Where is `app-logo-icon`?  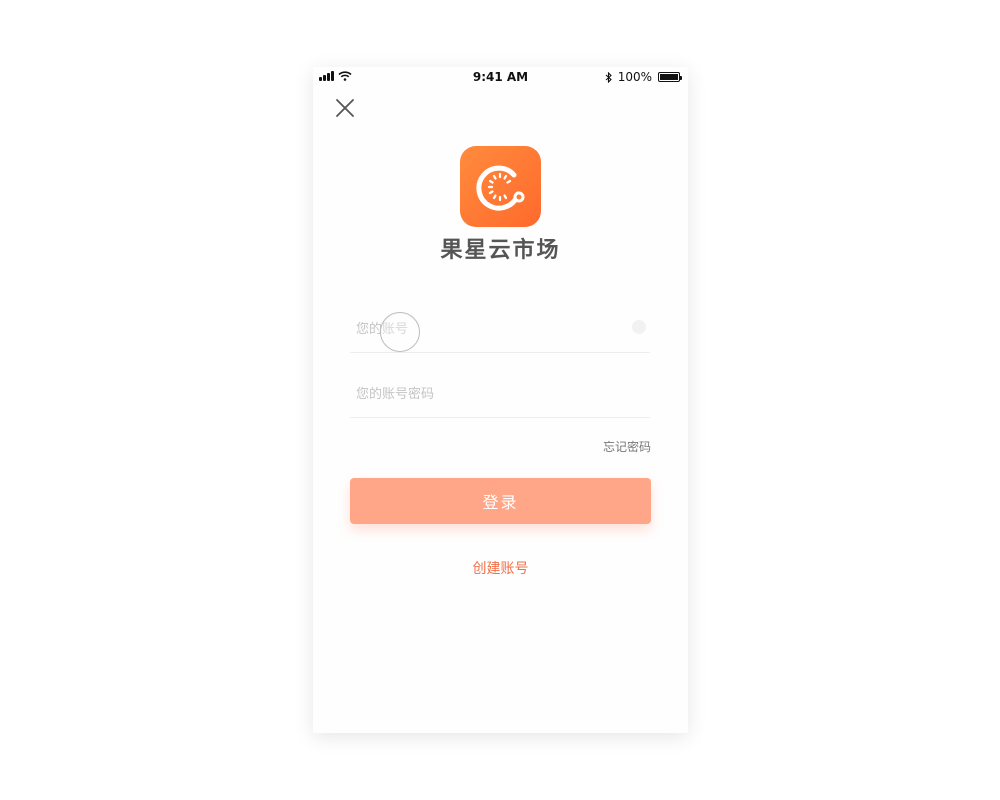 app-logo-icon is located at coordinates (500, 186).